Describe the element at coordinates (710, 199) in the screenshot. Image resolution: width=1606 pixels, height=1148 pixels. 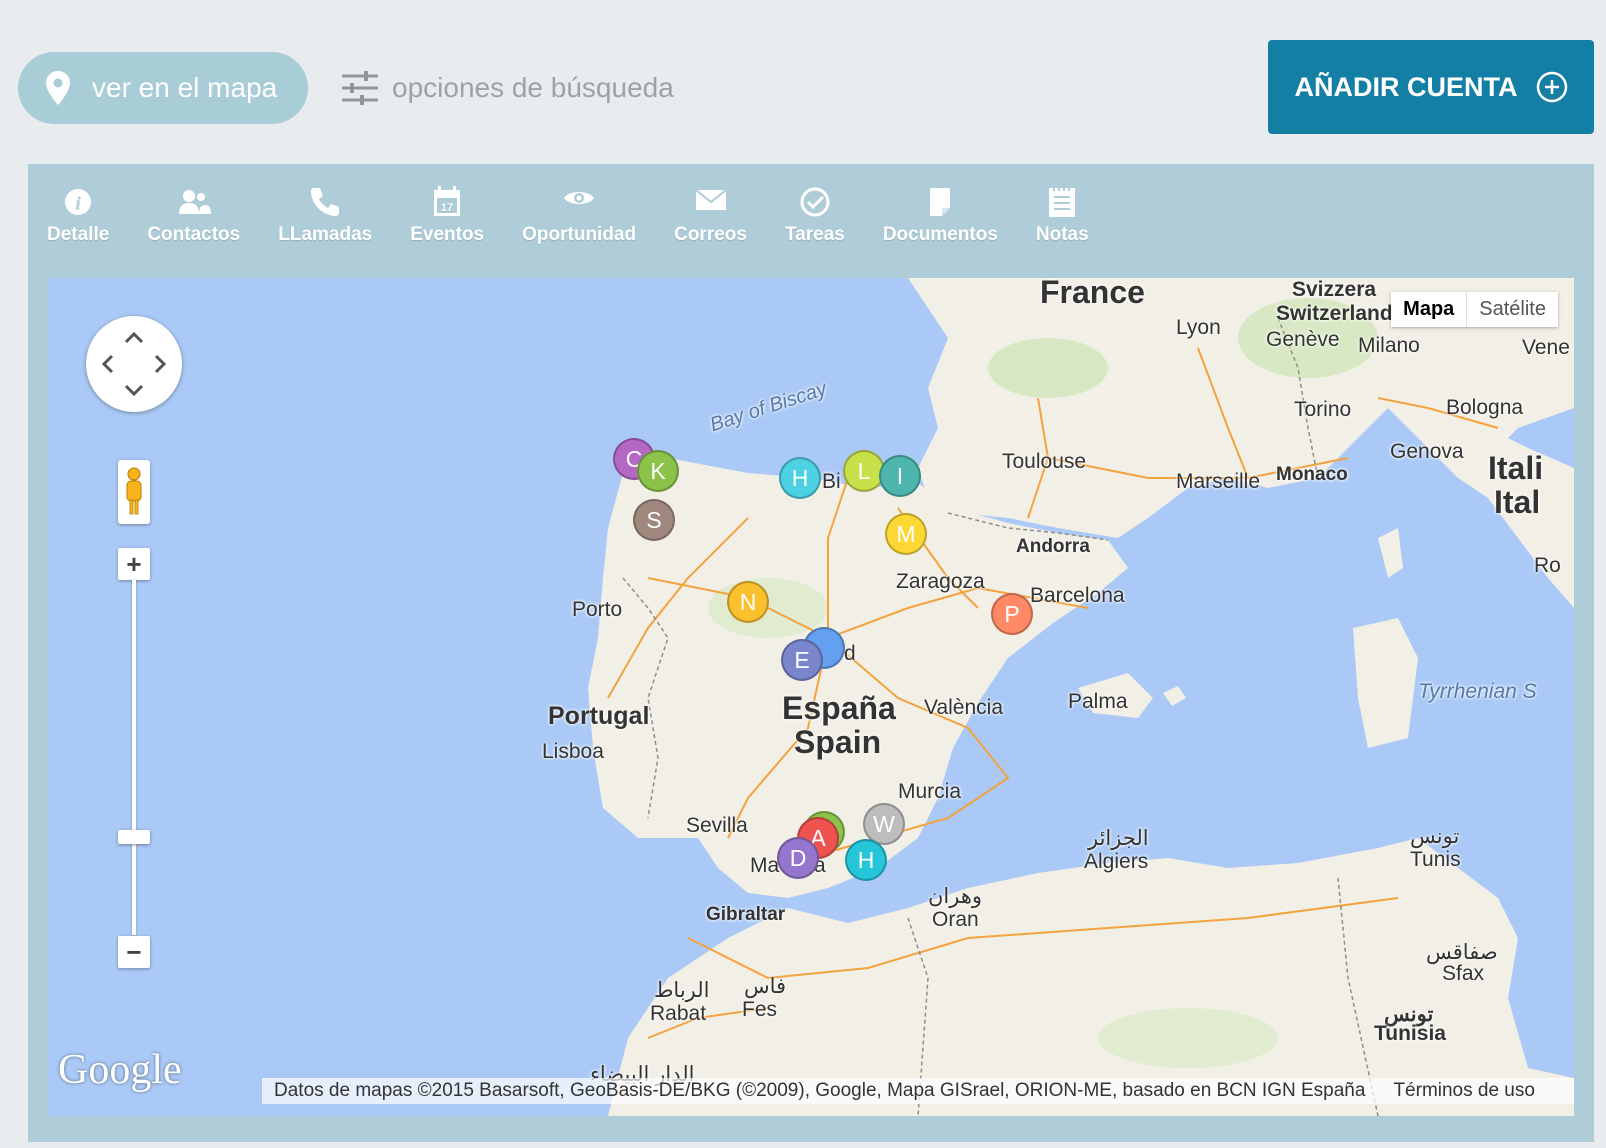
I see `mail-icon` at that location.